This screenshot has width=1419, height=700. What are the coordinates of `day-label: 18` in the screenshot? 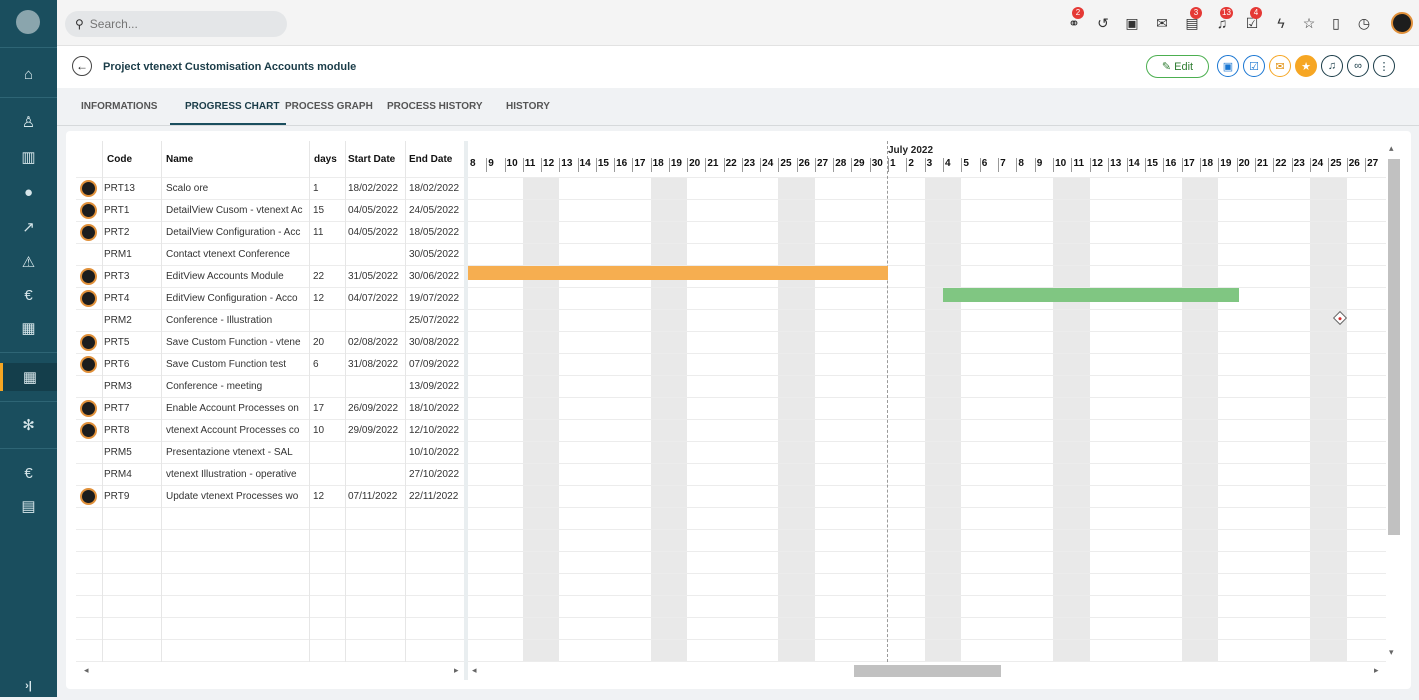 It's located at (1207, 163).